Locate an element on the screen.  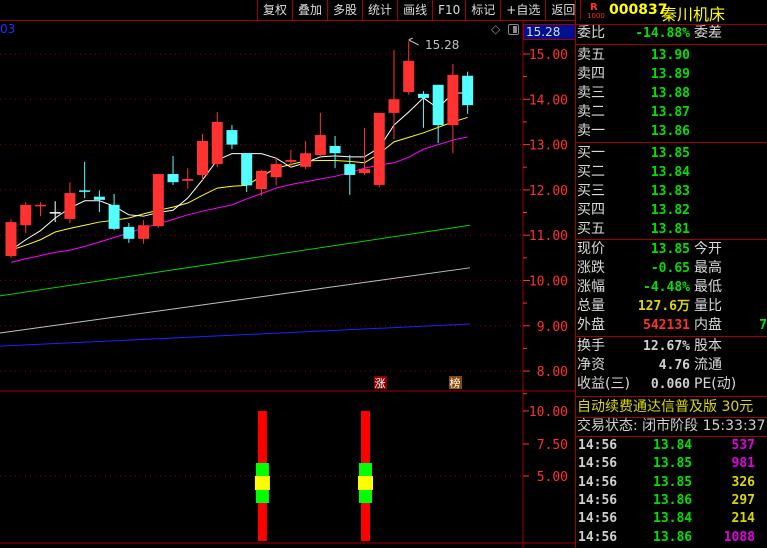
ask-row: 卖一 13.86 is located at coordinates (671, 131).